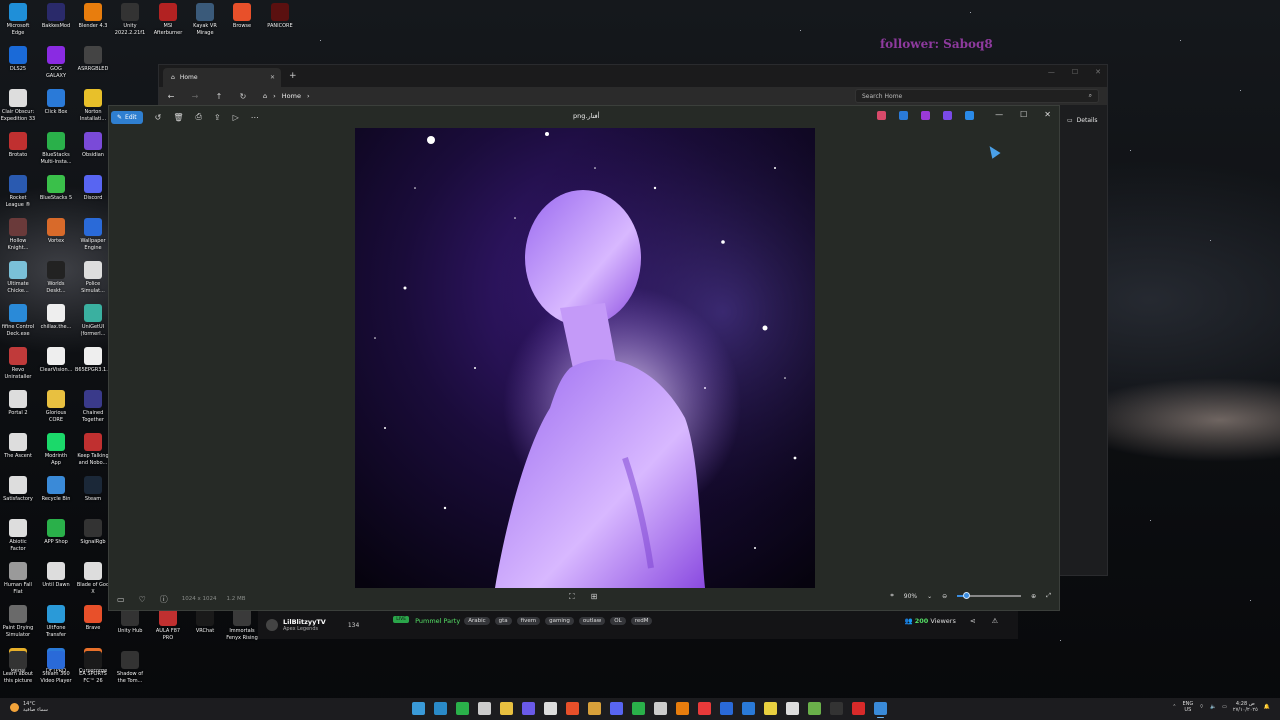 The height and width of the screenshot is (720, 1280). Describe the element at coordinates (18, 145) in the screenshot. I see `desktop-icon: Brotato` at that location.